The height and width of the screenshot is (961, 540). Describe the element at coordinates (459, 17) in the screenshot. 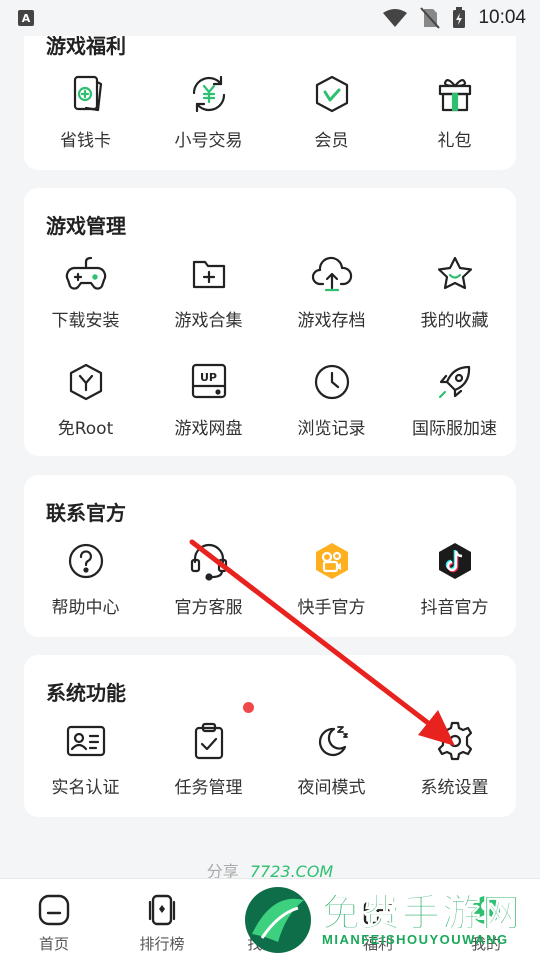

I see `battery-icon` at that location.